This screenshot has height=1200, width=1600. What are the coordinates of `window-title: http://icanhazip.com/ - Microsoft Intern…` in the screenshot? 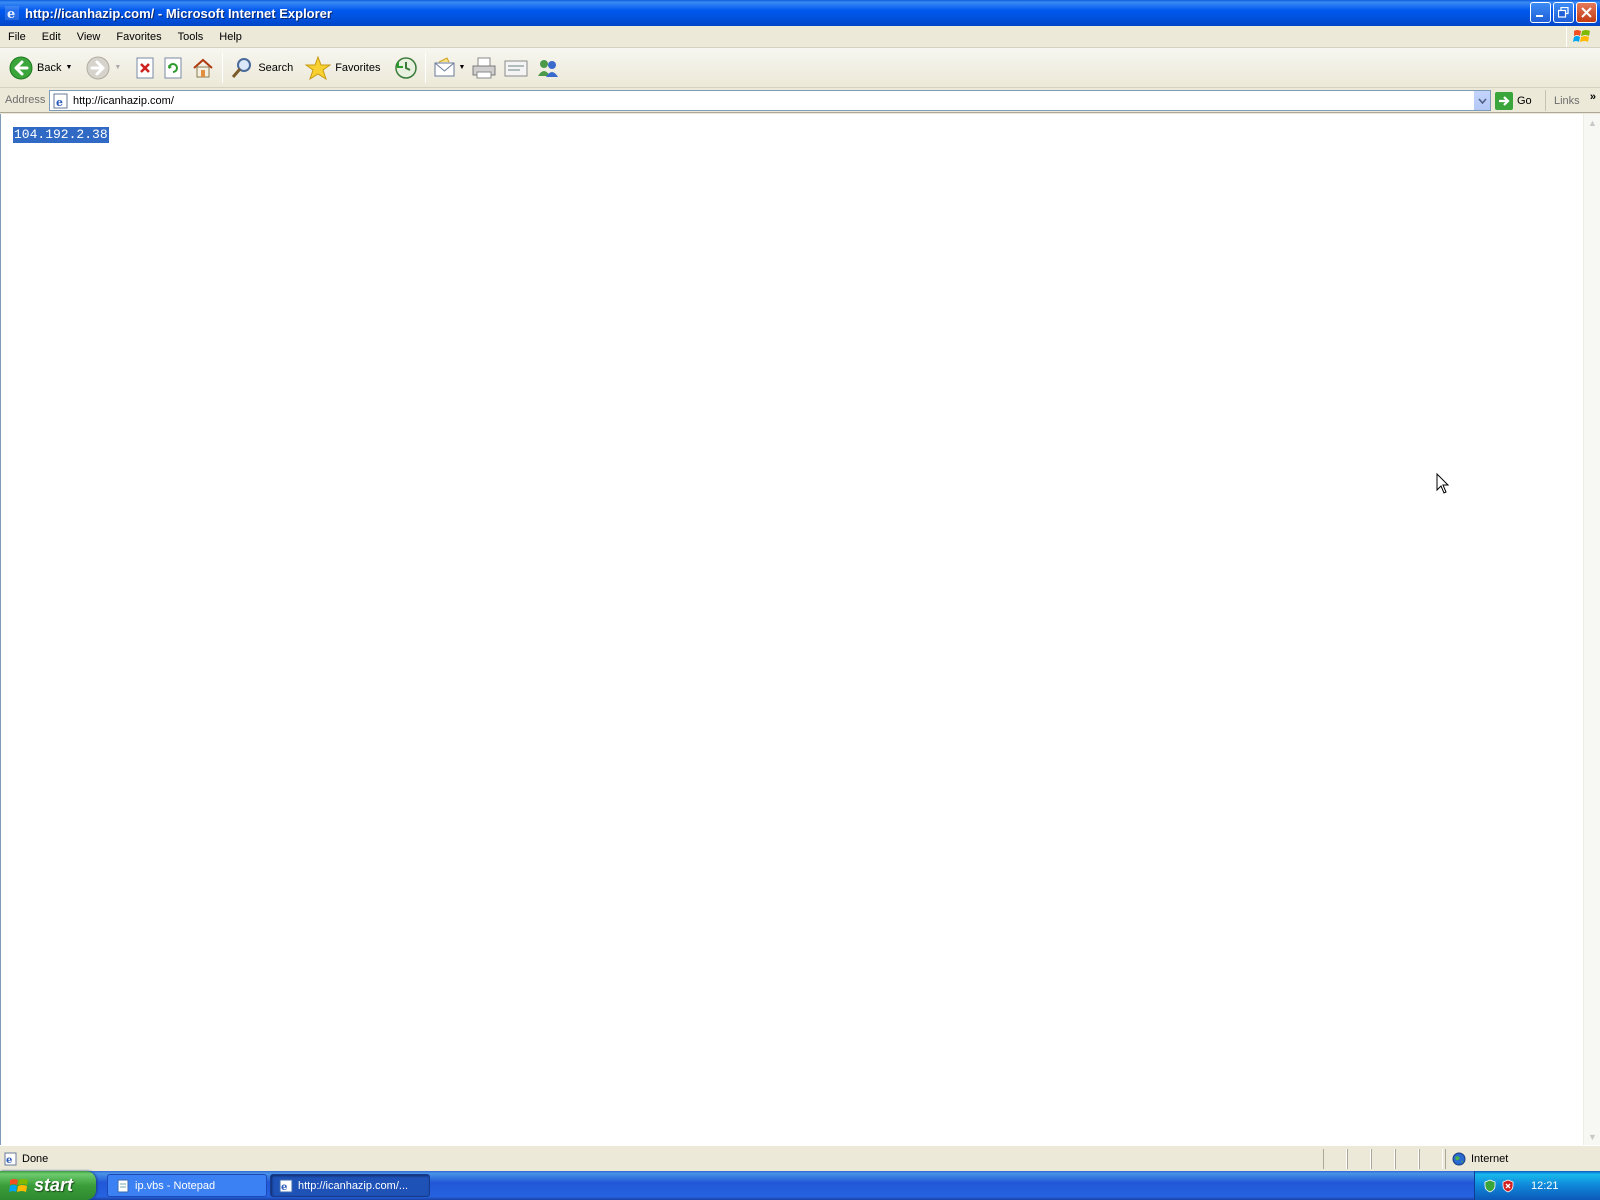 It's located at (178, 13).